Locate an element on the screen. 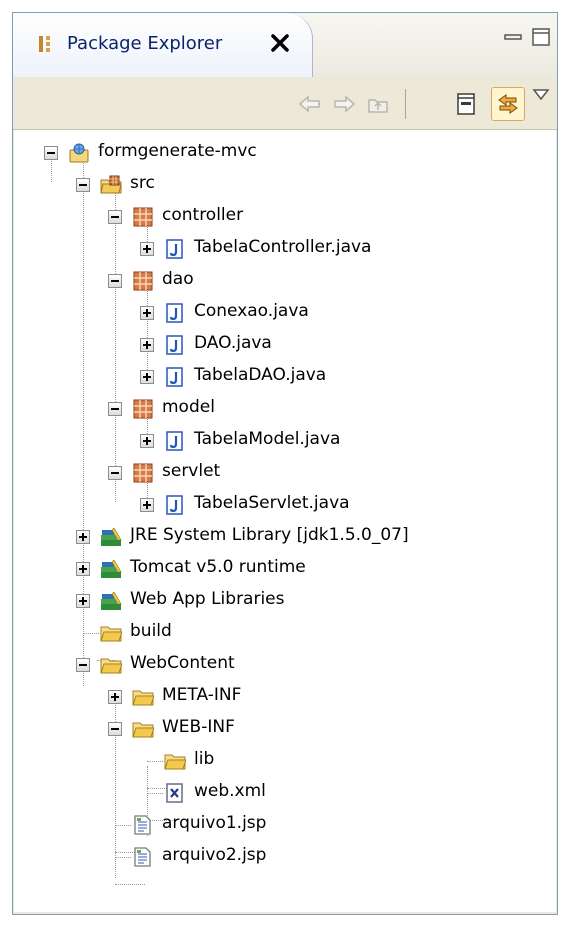 The height and width of the screenshot is (927, 570). tree-item: WEB-INF is located at coordinates (284, 729).